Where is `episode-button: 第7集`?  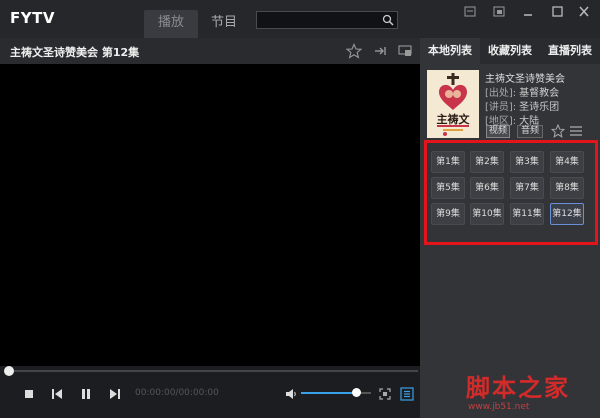 episode-button: 第7集 is located at coordinates (527, 188).